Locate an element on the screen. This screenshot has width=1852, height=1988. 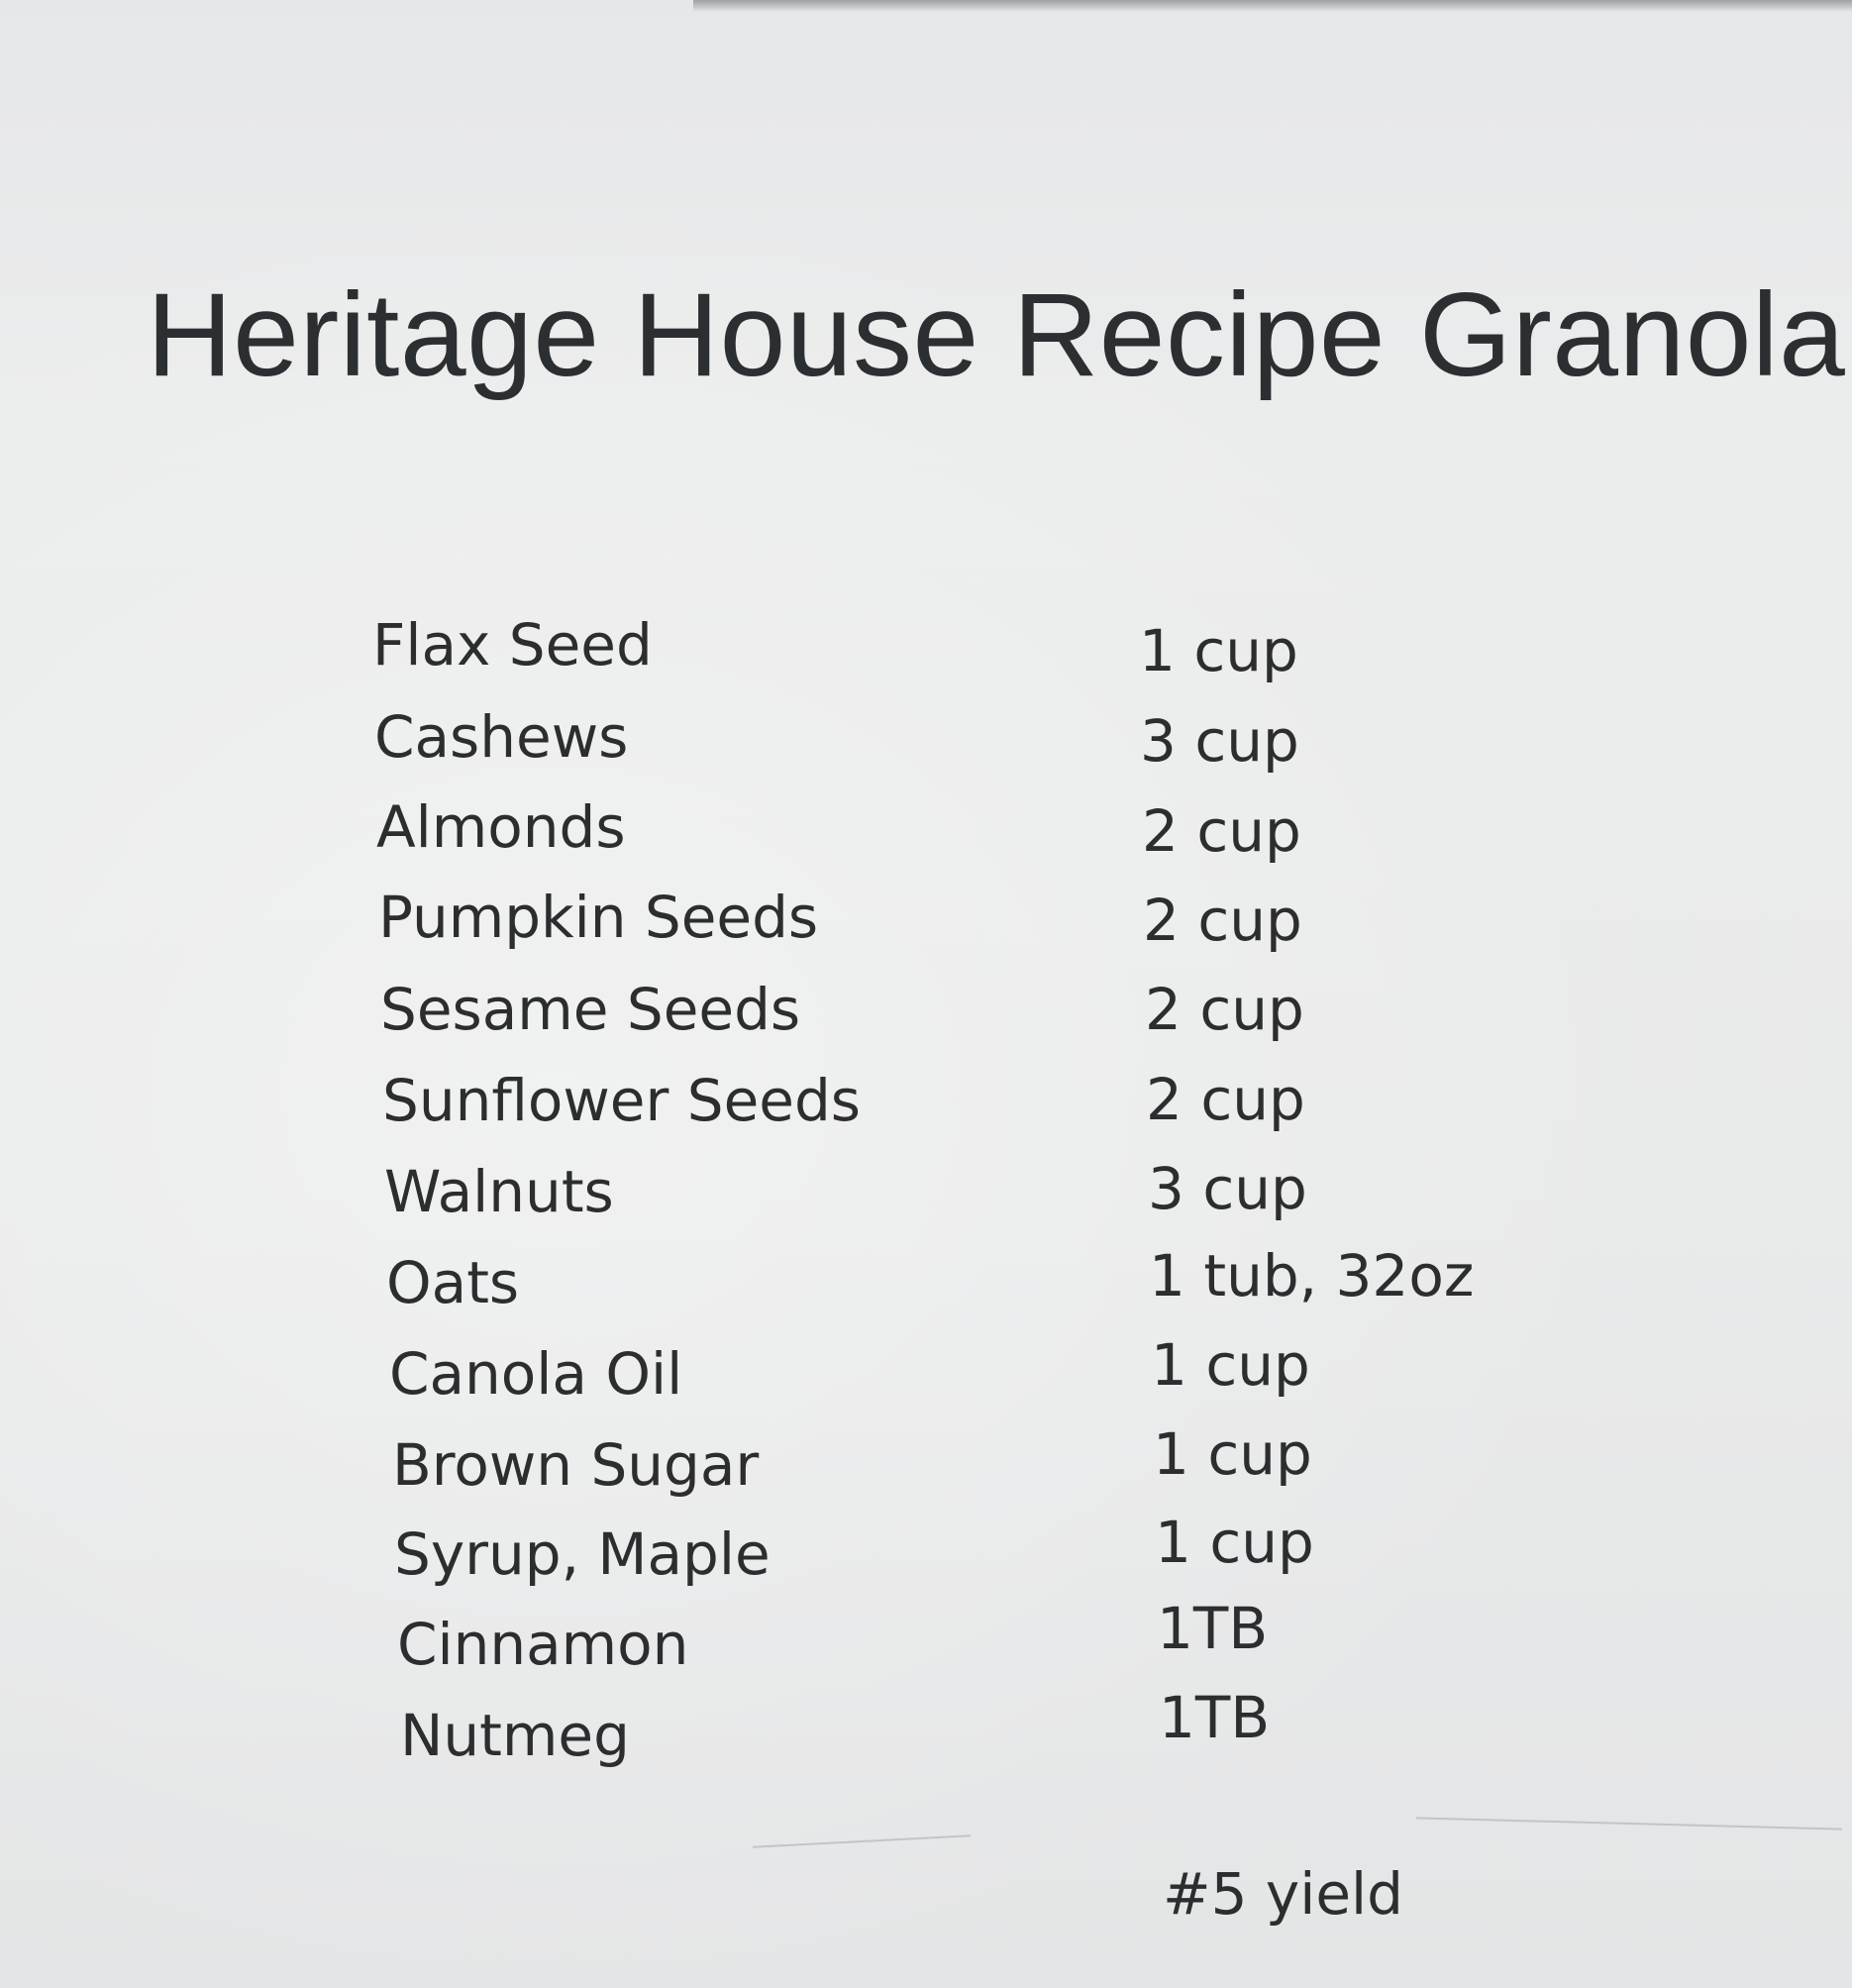
ingredient-name: Flax Seed is located at coordinates (512, 645).